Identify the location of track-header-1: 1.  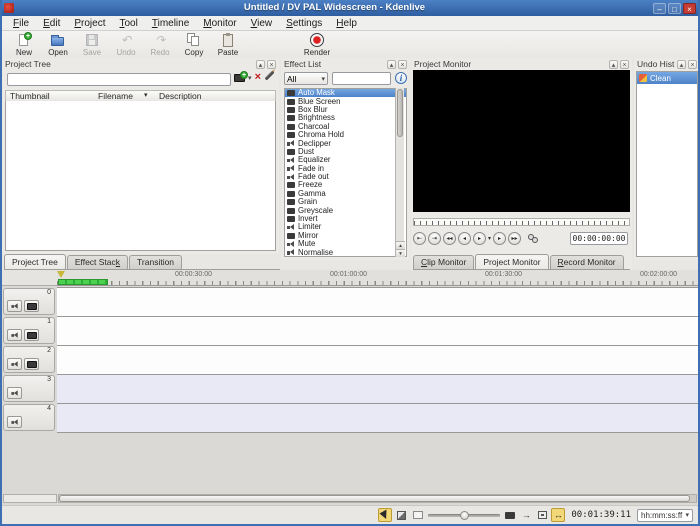
(29, 330).